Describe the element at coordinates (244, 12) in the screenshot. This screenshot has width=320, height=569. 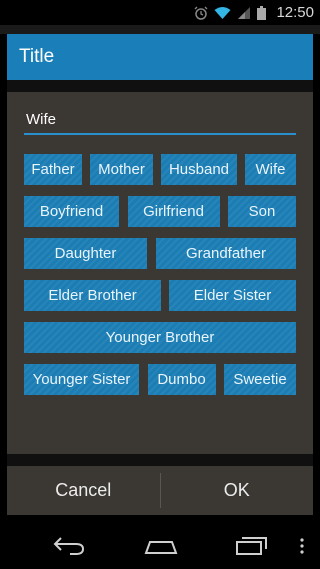
I see `signal-icon` at that location.